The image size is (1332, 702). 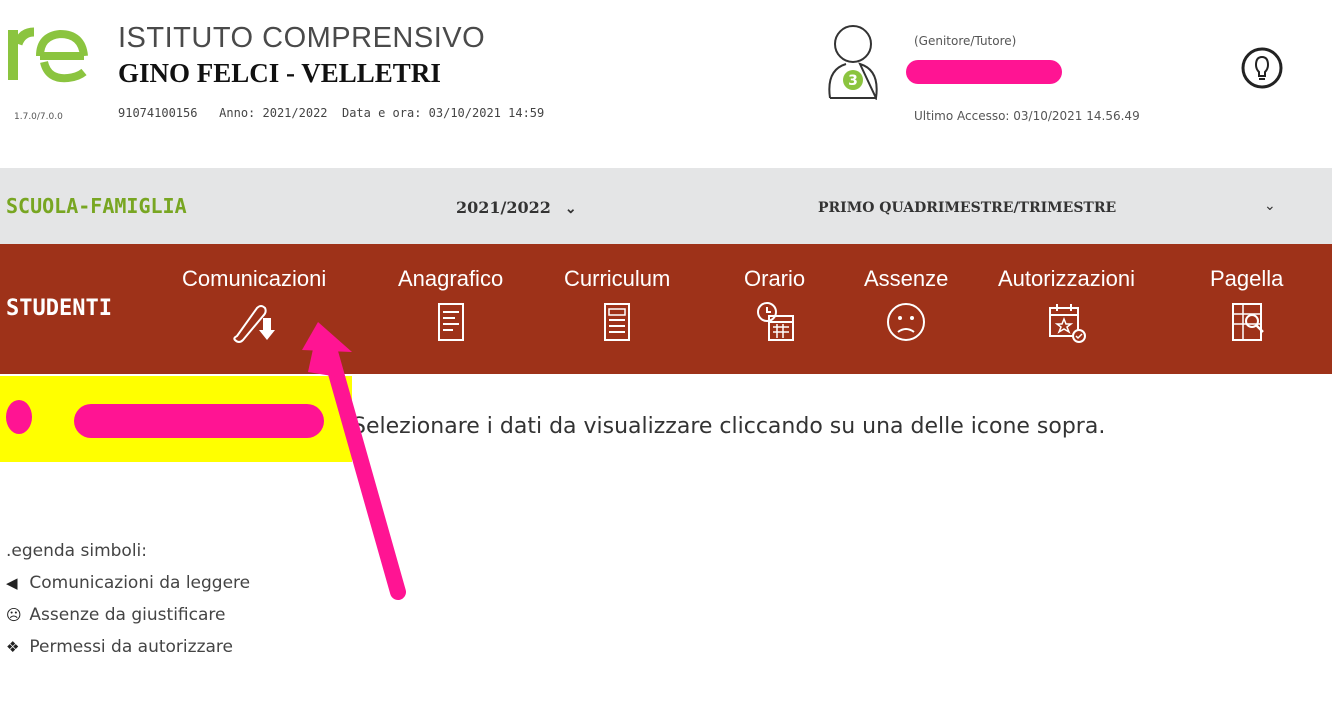 I want to click on user-avatar-icon: 3, so click(x=853, y=61).